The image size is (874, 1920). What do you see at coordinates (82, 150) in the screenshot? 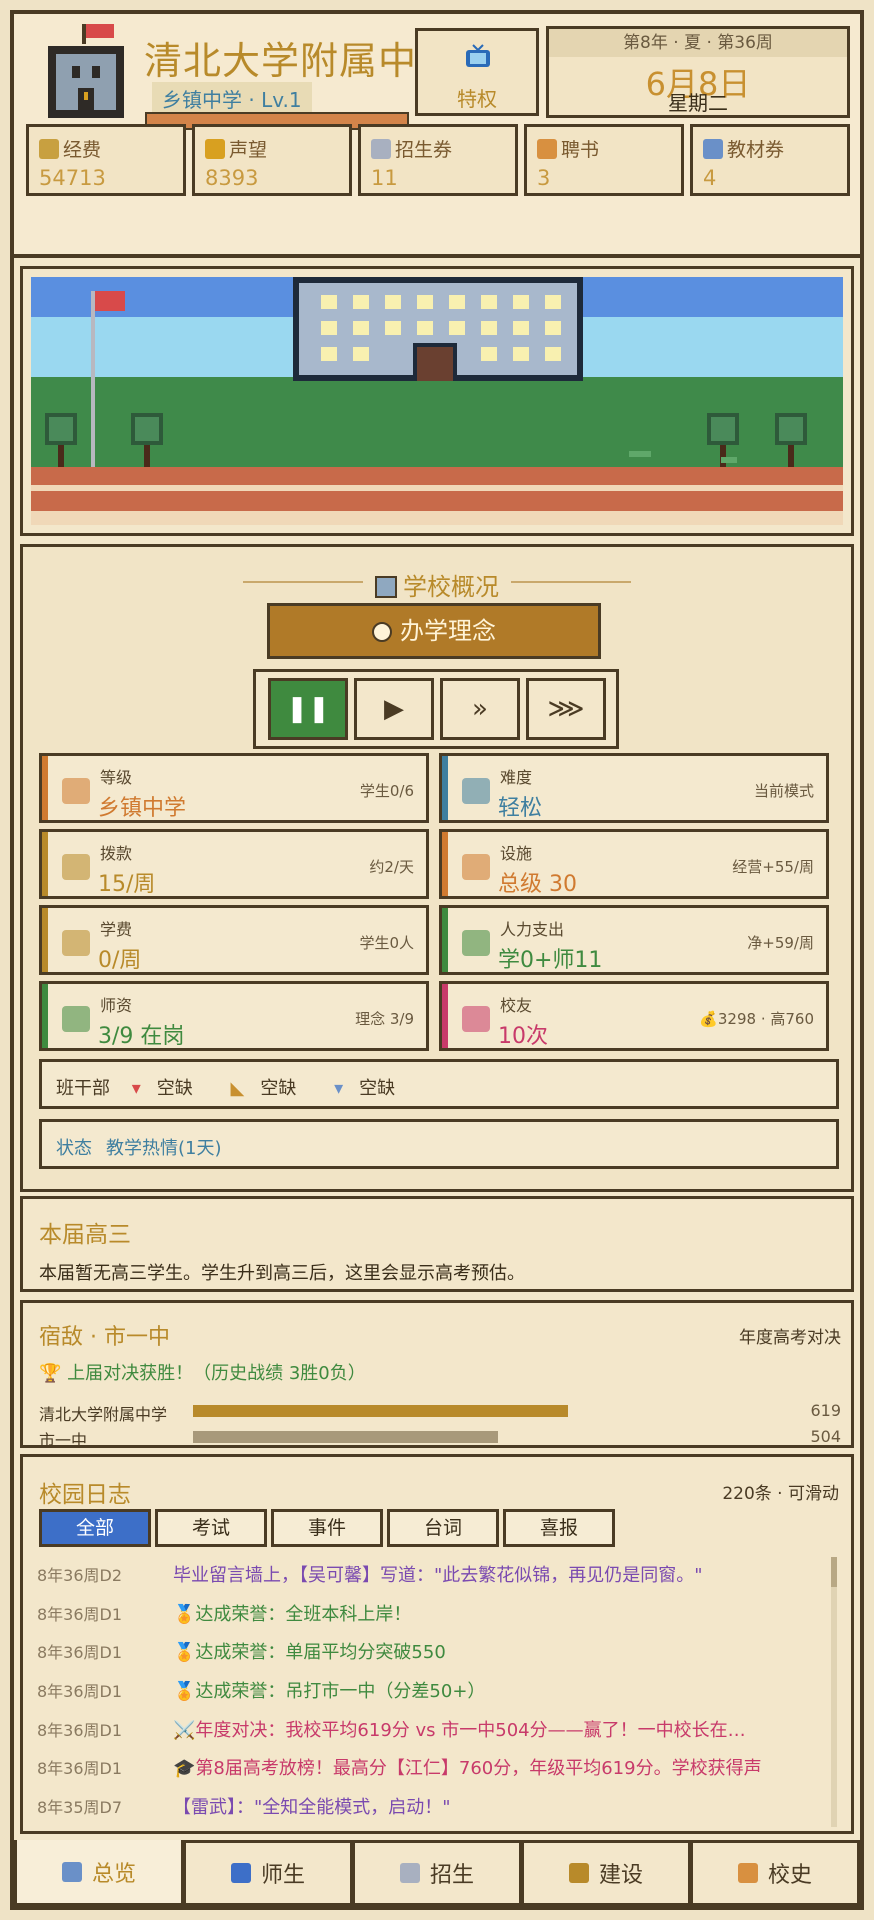
I see `resource-name: 经费` at bounding box center [82, 150].